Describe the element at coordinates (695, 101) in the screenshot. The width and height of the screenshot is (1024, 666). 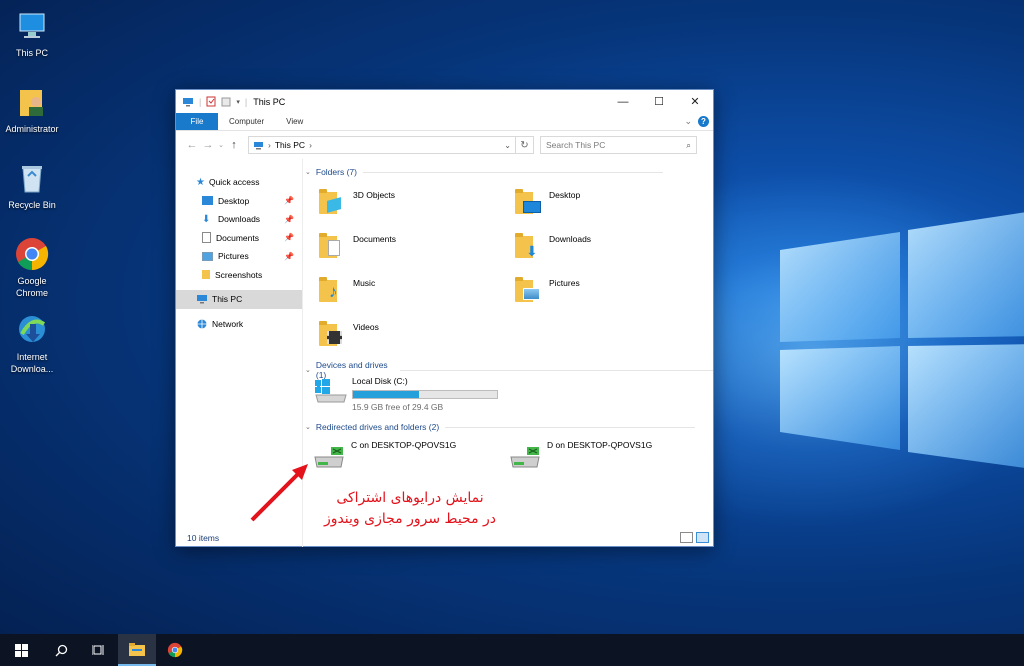
I see `close-button: ✕` at that location.